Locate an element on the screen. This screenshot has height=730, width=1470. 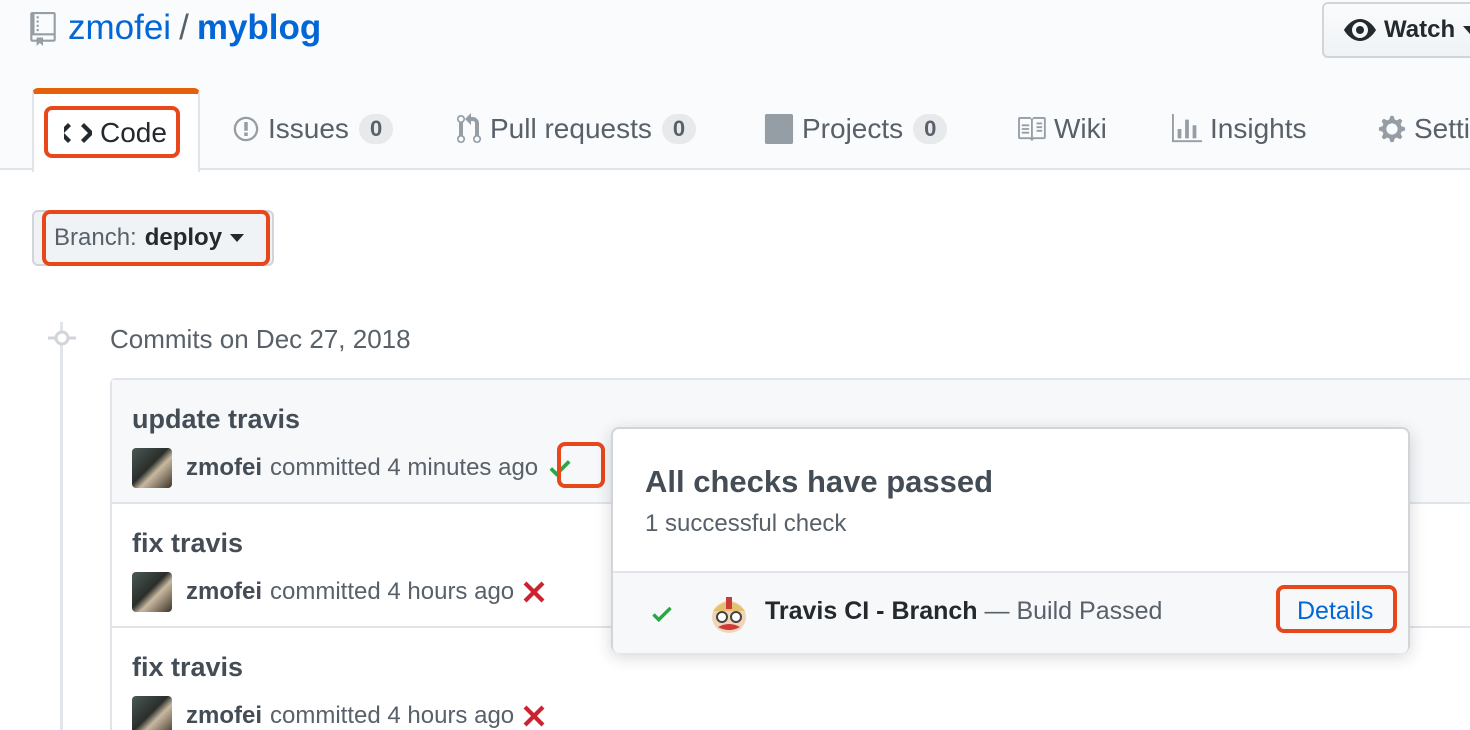
commit-time: committed 4 minutes ago is located at coordinates (404, 467).